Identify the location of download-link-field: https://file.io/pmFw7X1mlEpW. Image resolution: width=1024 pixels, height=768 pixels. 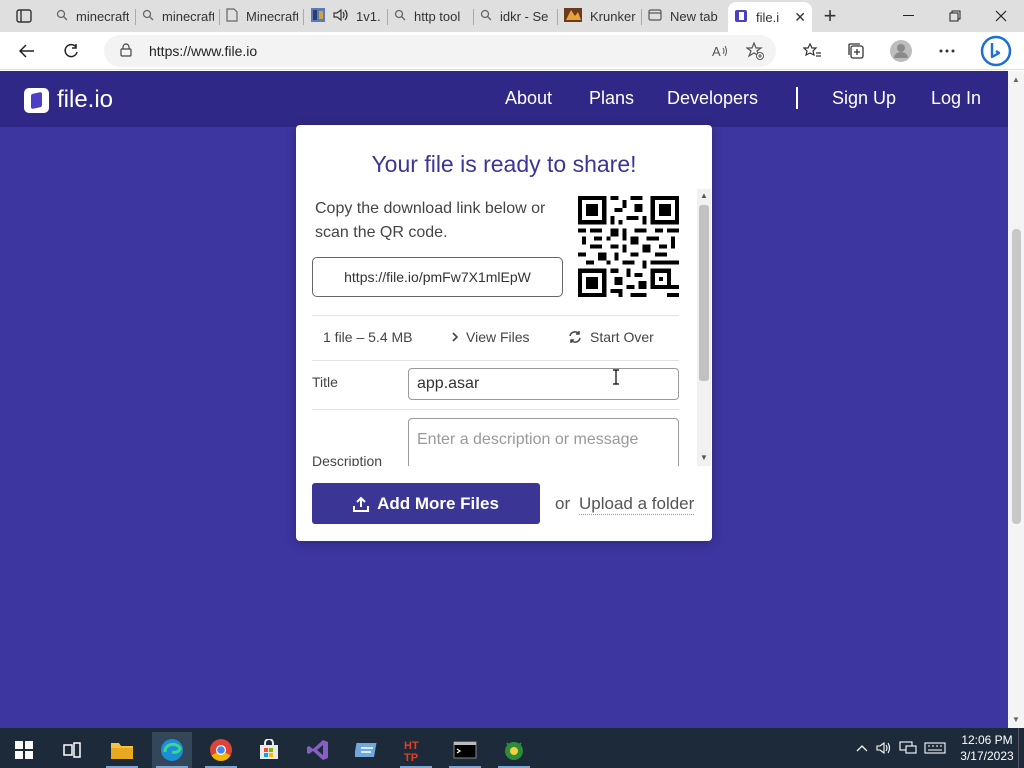
(437, 277).